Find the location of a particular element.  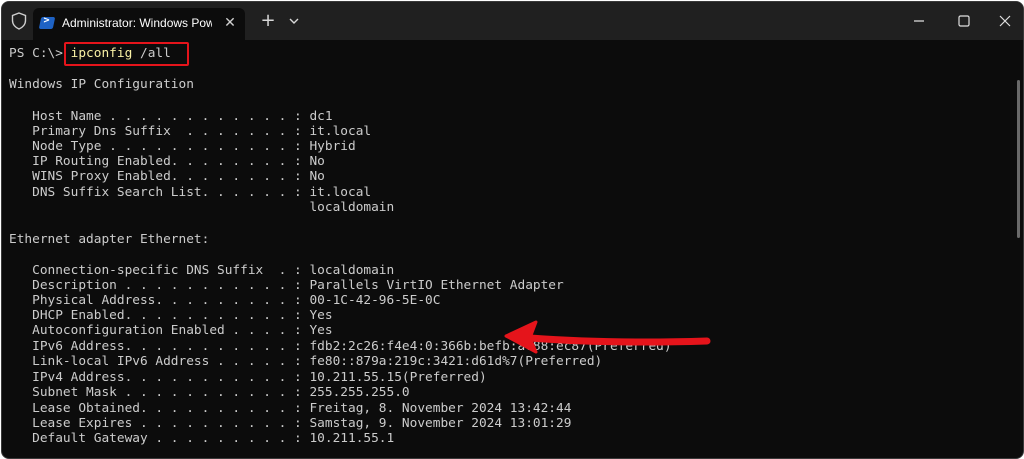

output-line: Host Name . . . . . . . . . . . . : dc1 is located at coordinates (171, 116).